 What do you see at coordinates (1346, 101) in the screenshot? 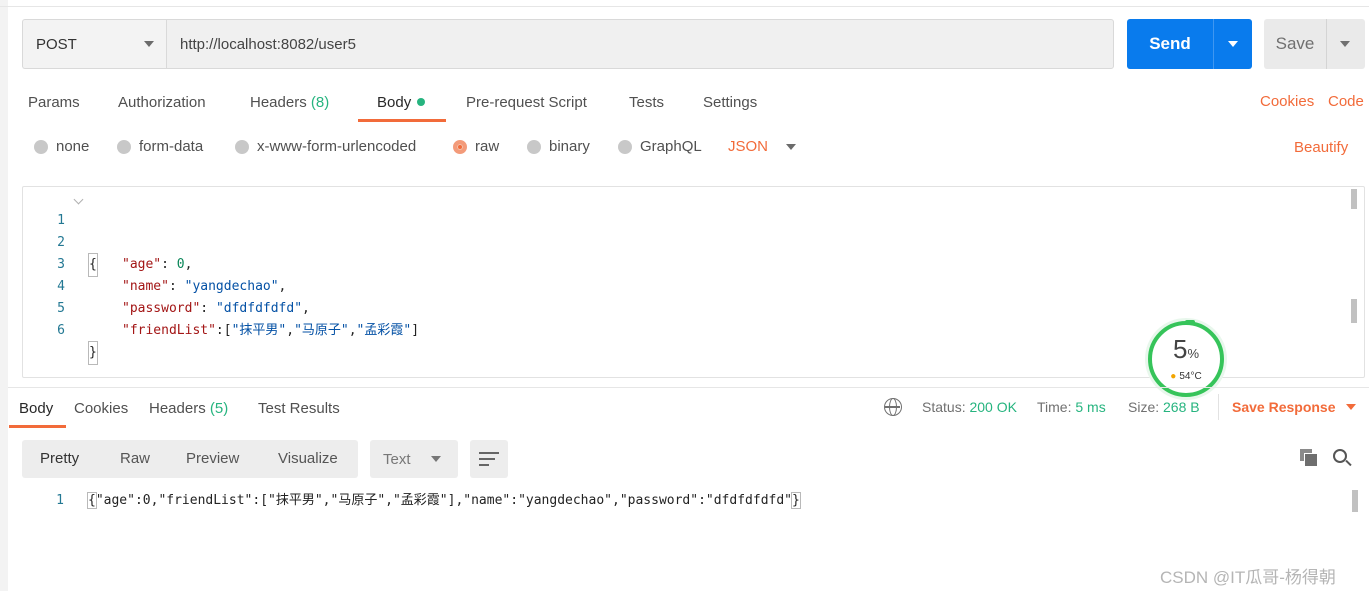
I see `code-link: Code` at bounding box center [1346, 101].